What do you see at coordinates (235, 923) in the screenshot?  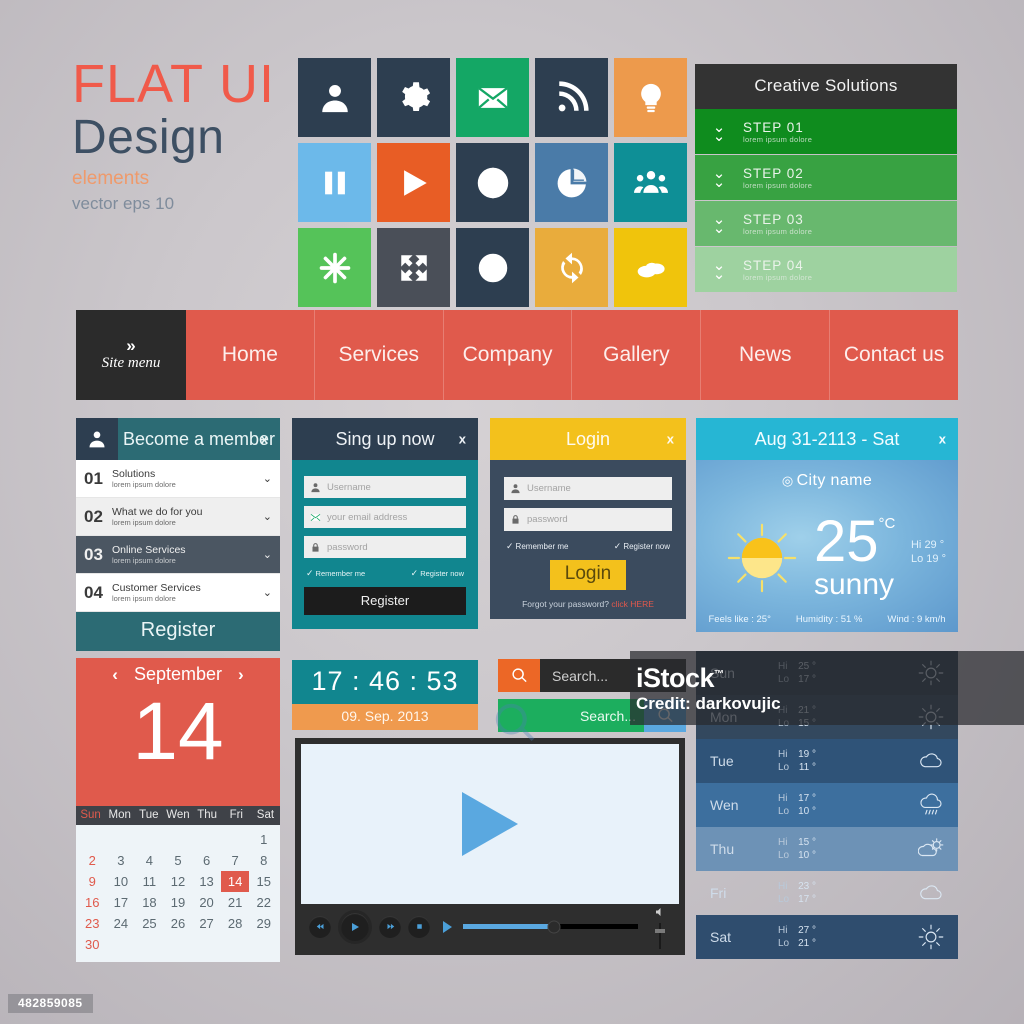 I see `calendar-day-cell: 28` at bounding box center [235, 923].